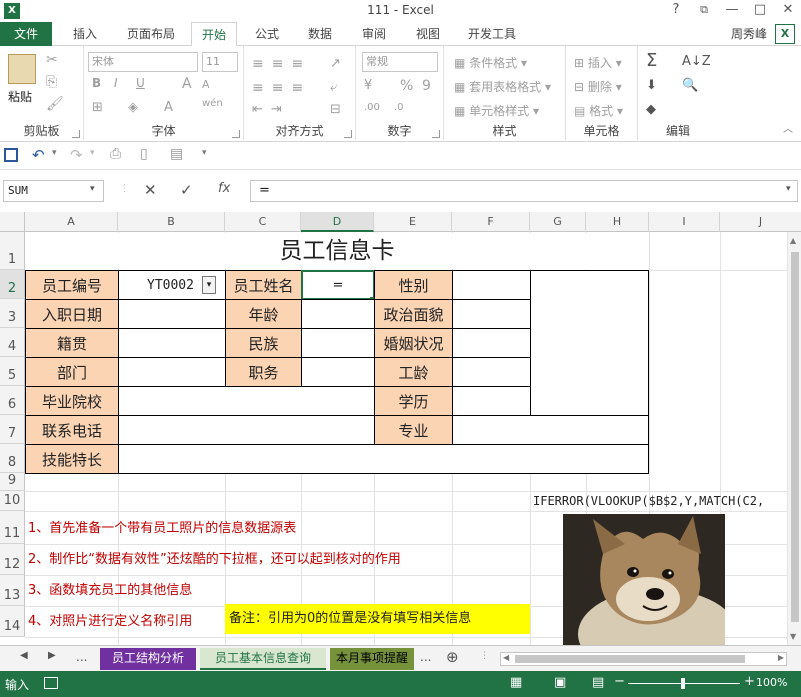 This screenshot has width=801, height=697. What do you see at coordinates (52, 655) in the screenshot?
I see `next-sheet-icon: ▶` at bounding box center [52, 655].